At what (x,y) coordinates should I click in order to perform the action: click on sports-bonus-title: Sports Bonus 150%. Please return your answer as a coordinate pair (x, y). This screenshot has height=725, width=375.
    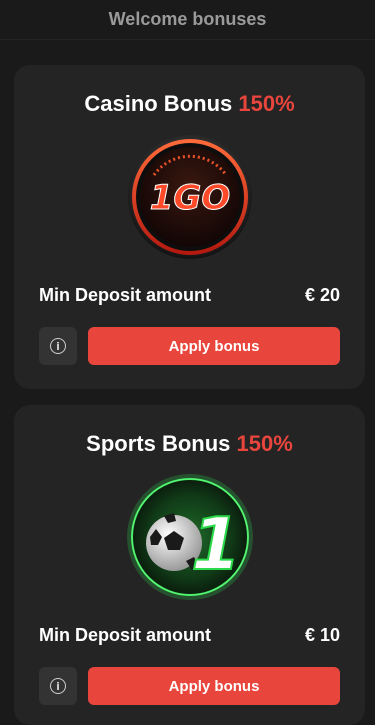
    Looking at the image, I should click on (189, 444).